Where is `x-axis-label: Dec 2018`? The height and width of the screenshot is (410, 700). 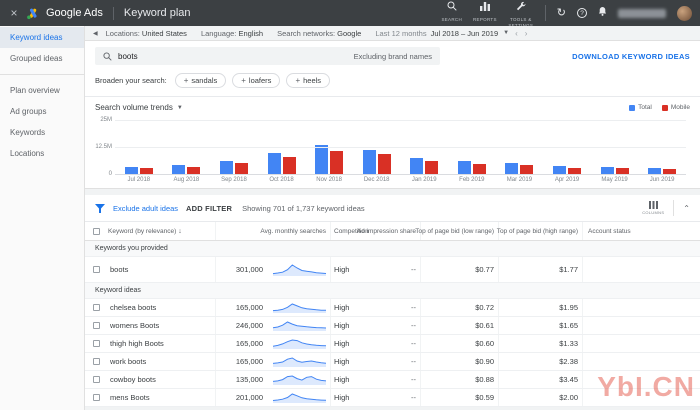 x-axis-label: Dec 2018 is located at coordinates (376, 180).